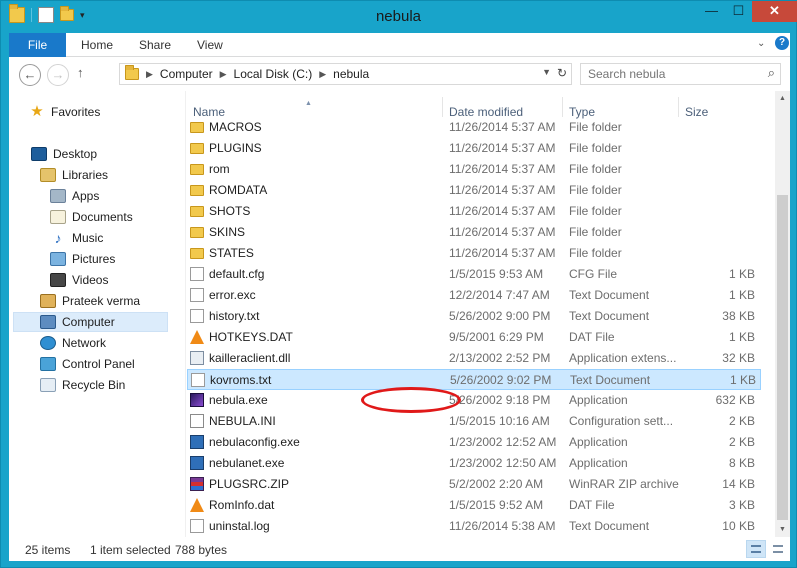 The height and width of the screenshot is (568, 797). I want to click on file-name: SHOTS, so click(230, 211).